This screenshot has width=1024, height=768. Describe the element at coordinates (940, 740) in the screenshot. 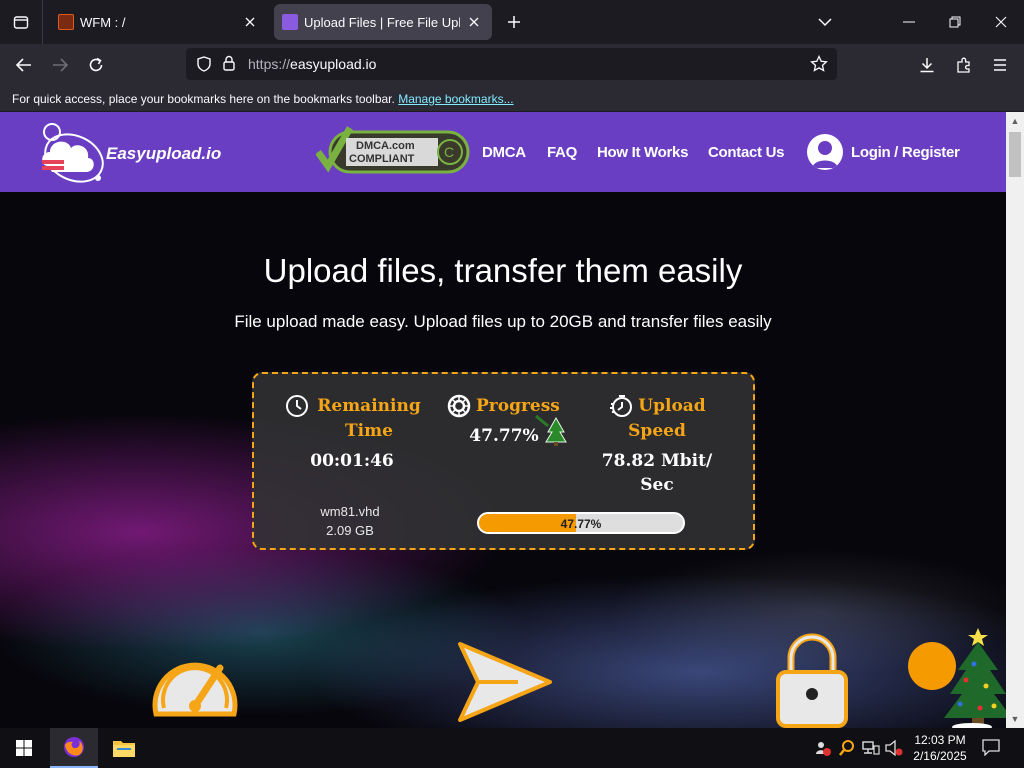

I see `clock-time: 12:03 PM` at that location.